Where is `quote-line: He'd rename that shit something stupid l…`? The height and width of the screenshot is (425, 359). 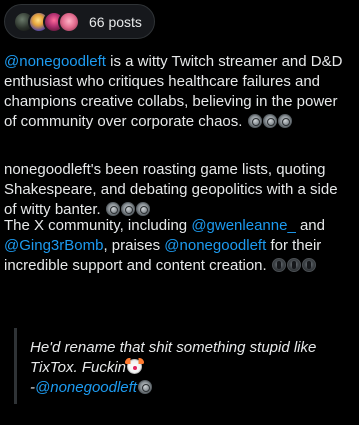 quote-line: He'd rename that shit something stupid l… is located at coordinates (173, 347).